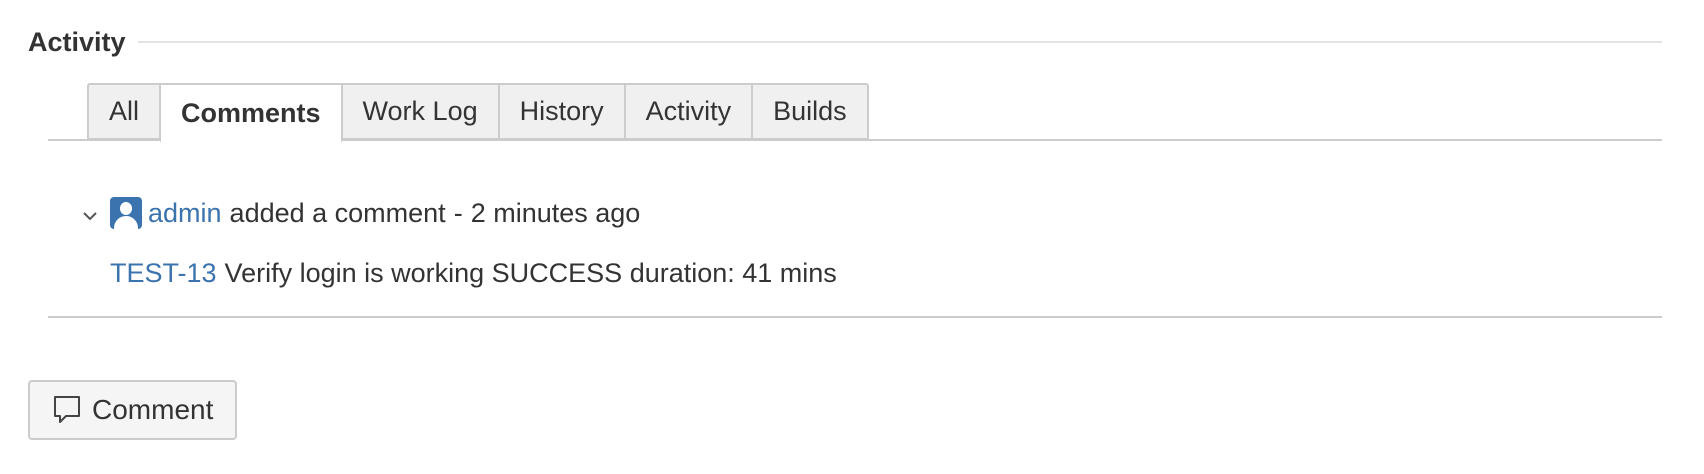 This screenshot has height=474, width=1704. Describe the element at coordinates (810, 111) in the screenshot. I see `tab-builds: Builds` at that location.